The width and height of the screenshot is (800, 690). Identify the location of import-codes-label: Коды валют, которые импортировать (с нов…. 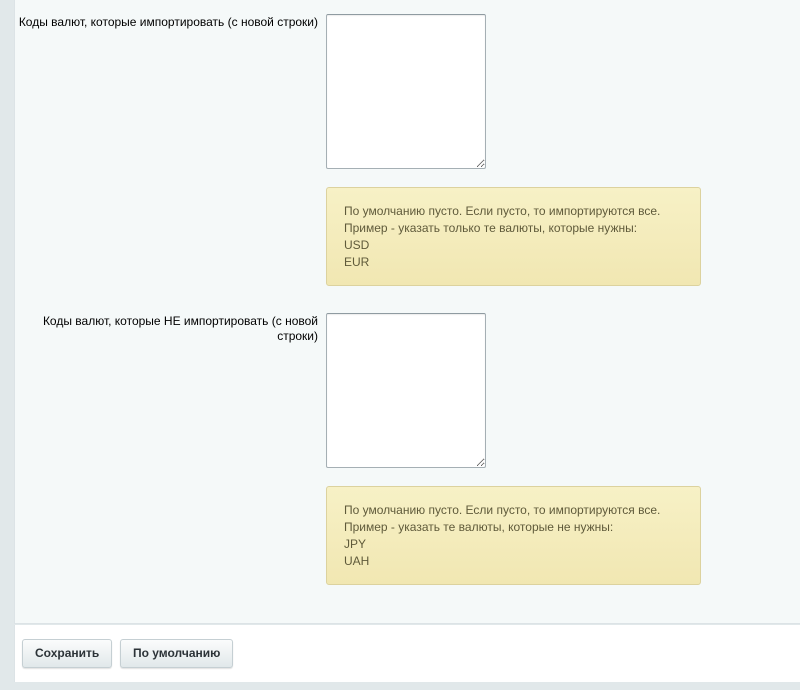
(168, 22).